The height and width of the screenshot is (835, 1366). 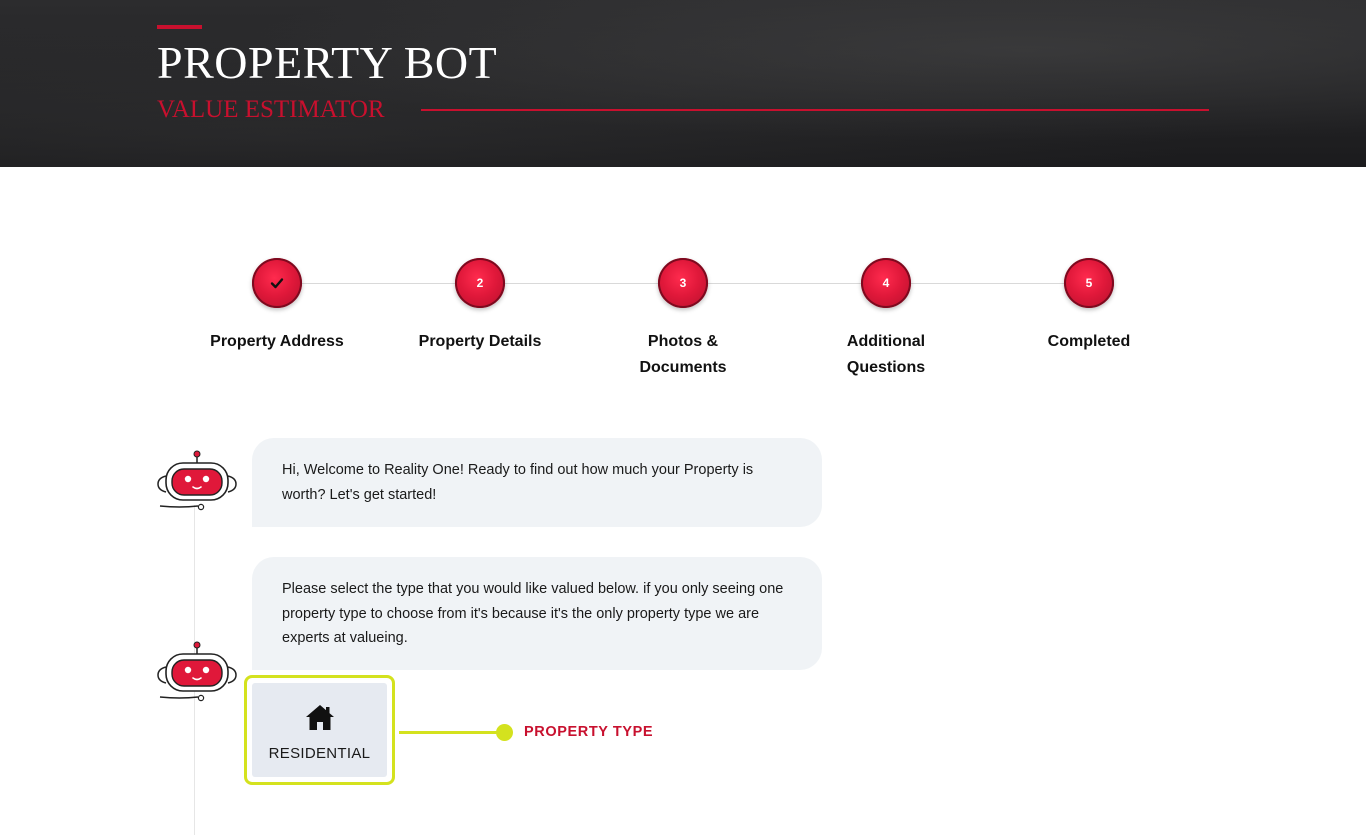 I want to click on property-type-option-highlight: RESIDENTIAL, so click(x=319, y=730).